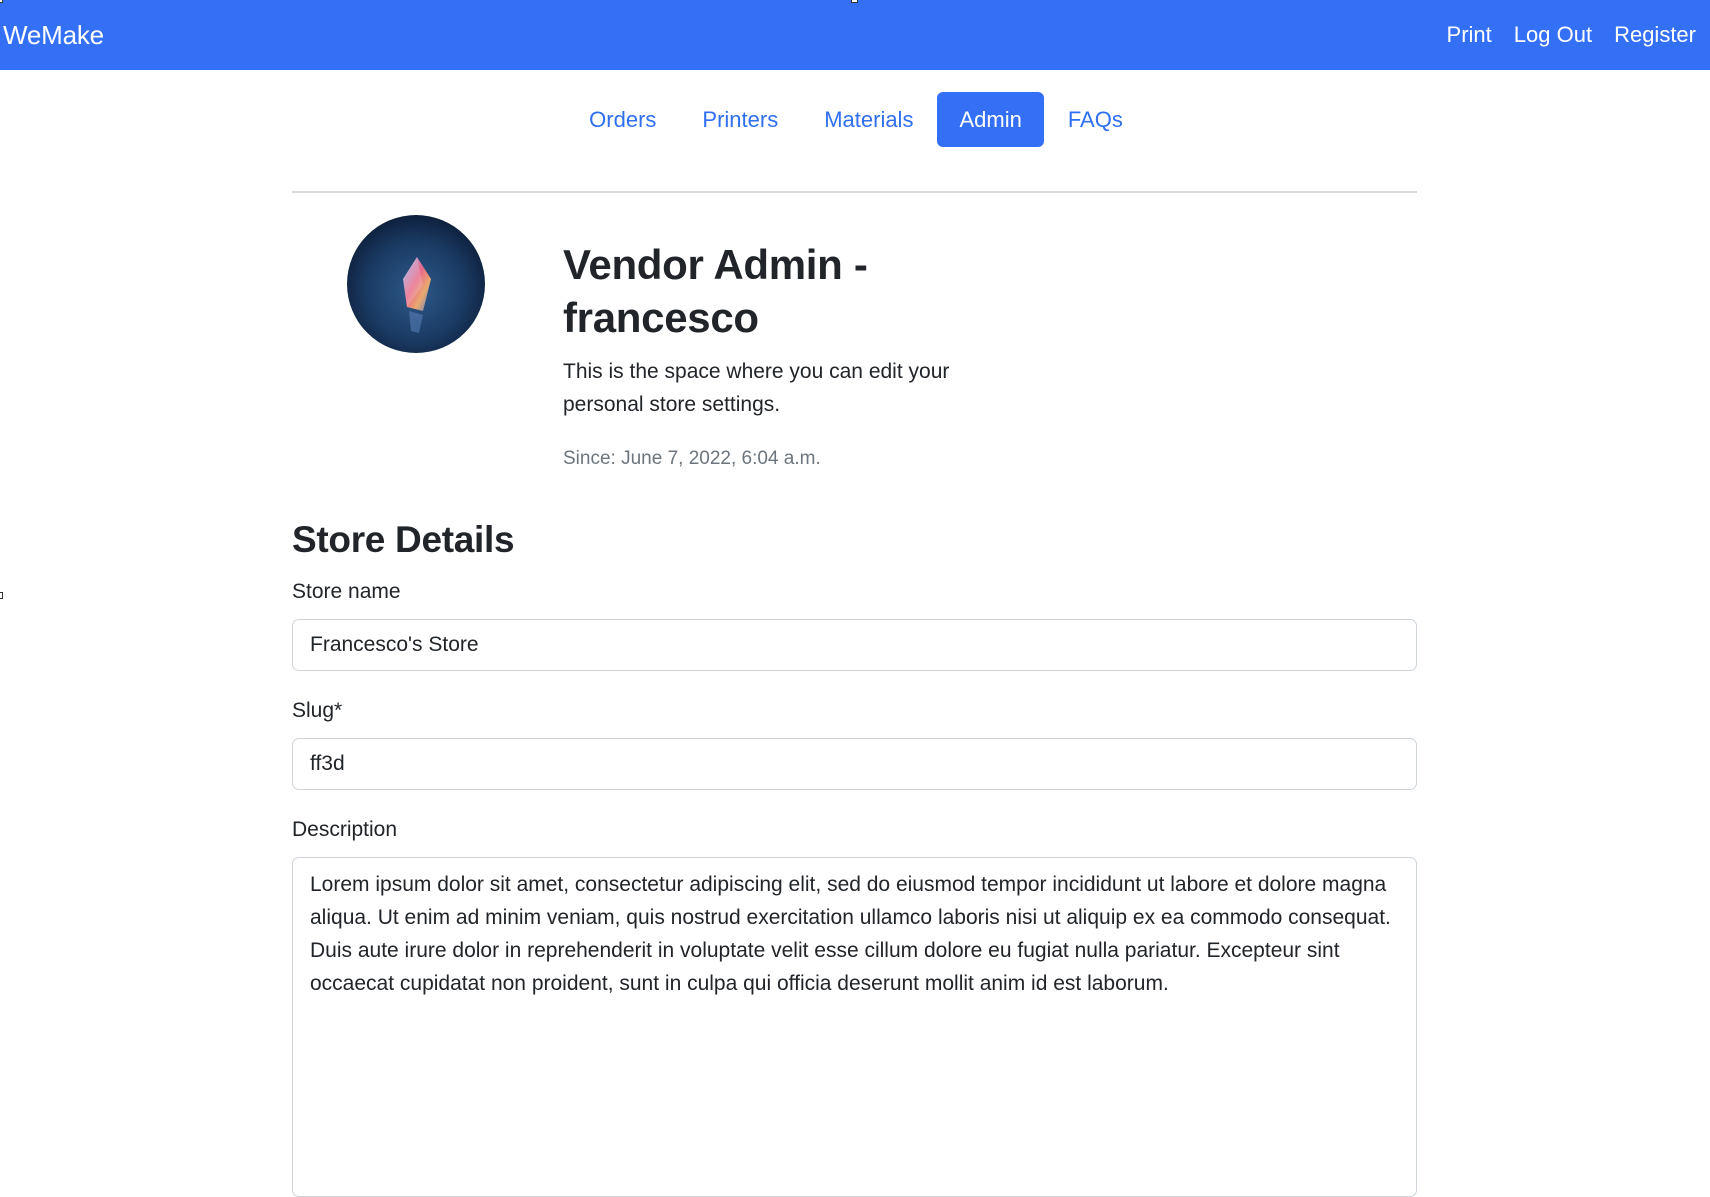  I want to click on nav-link-print: Print, so click(1469, 35).